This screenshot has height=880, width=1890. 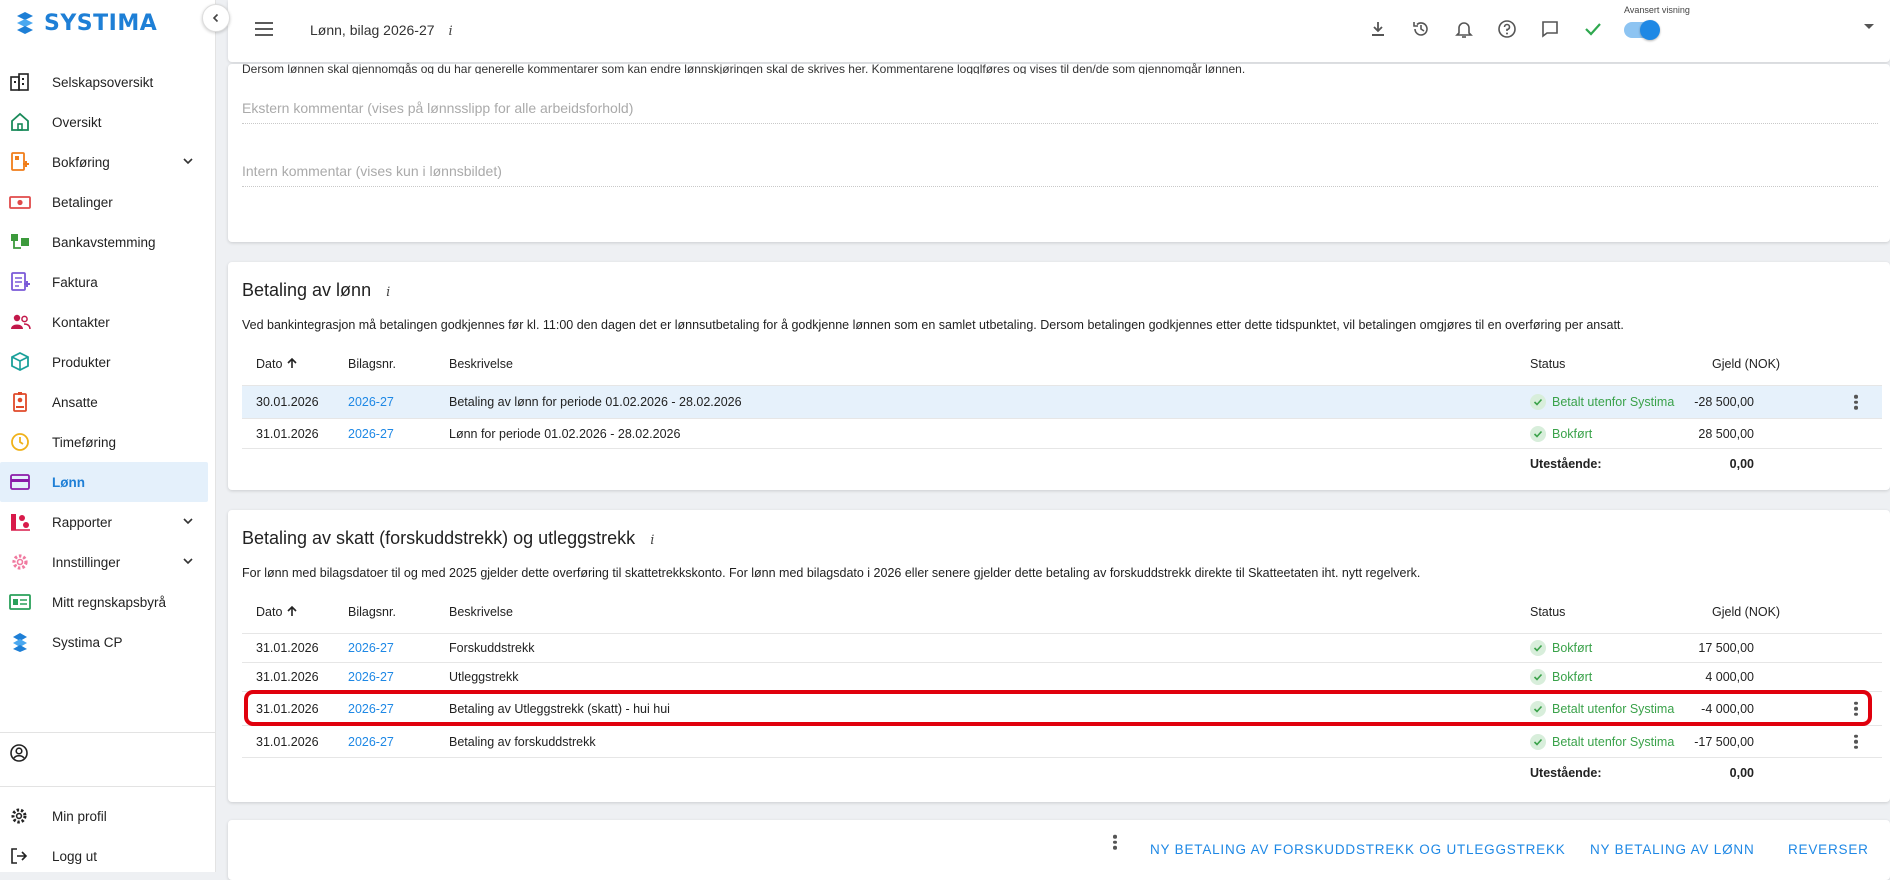 I want to click on sidebar-item-label: Mitt regnskapsbyrå, so click(x=109, y=602).